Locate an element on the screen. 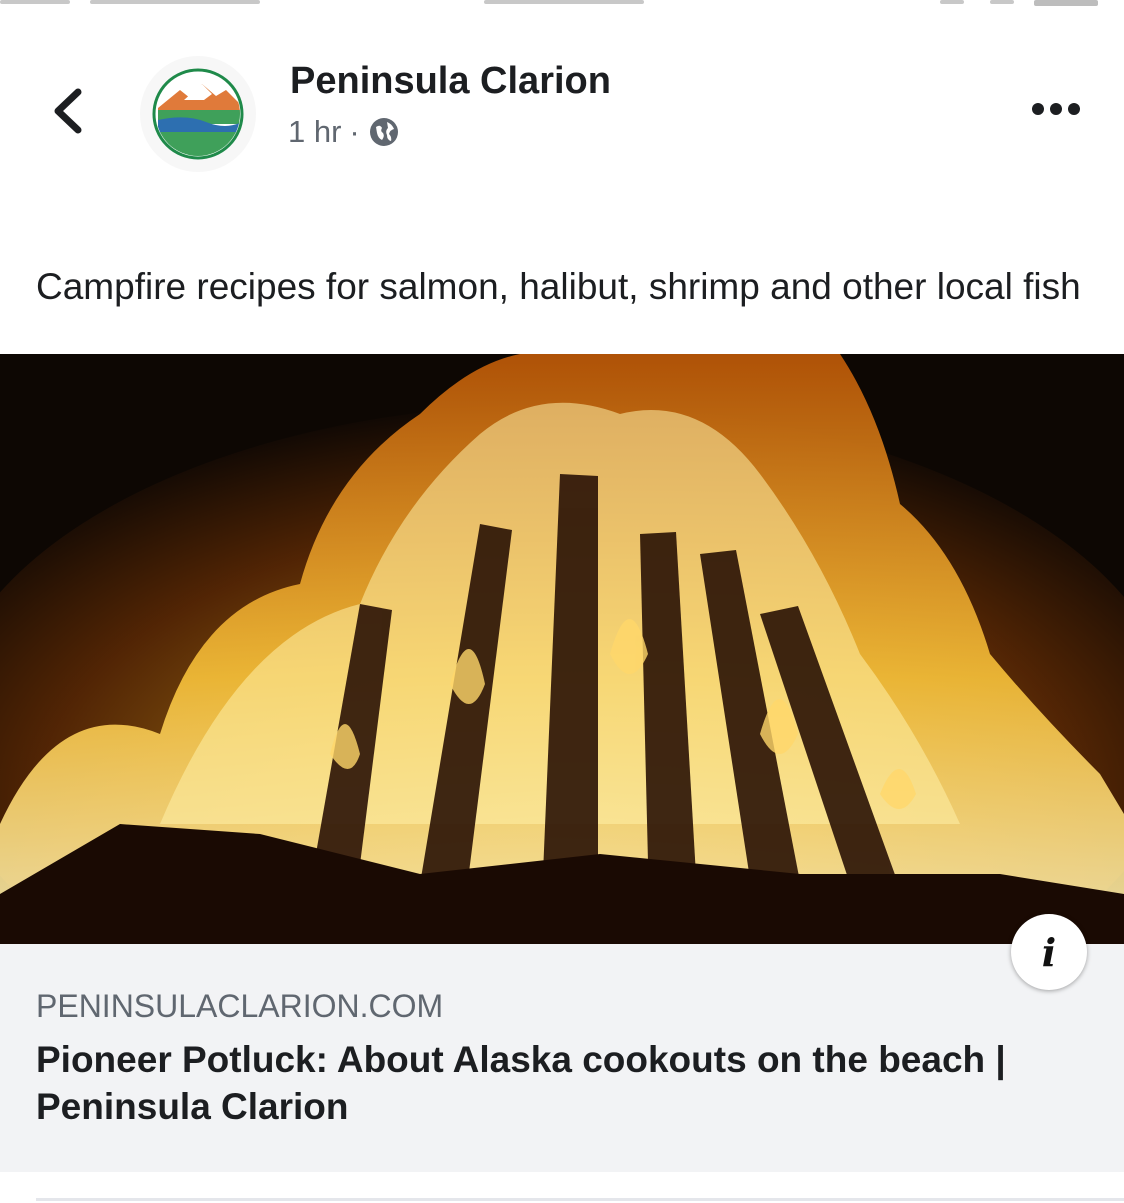 Image resolution: width=1124 pixels, height=1203 pixels. info-button: i is located at coordinates (1049, 952).